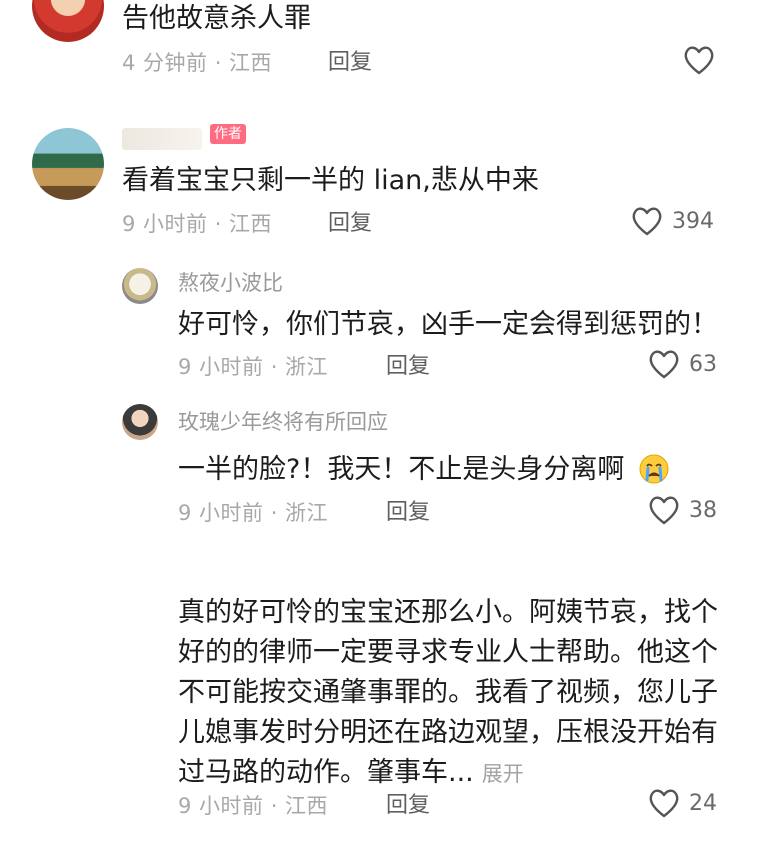 The height and width of the screenshot is (856, 764). Describe the element at coordinates (230, 283) in the screenshot. I see `username: 熬夜小波比` at that location.